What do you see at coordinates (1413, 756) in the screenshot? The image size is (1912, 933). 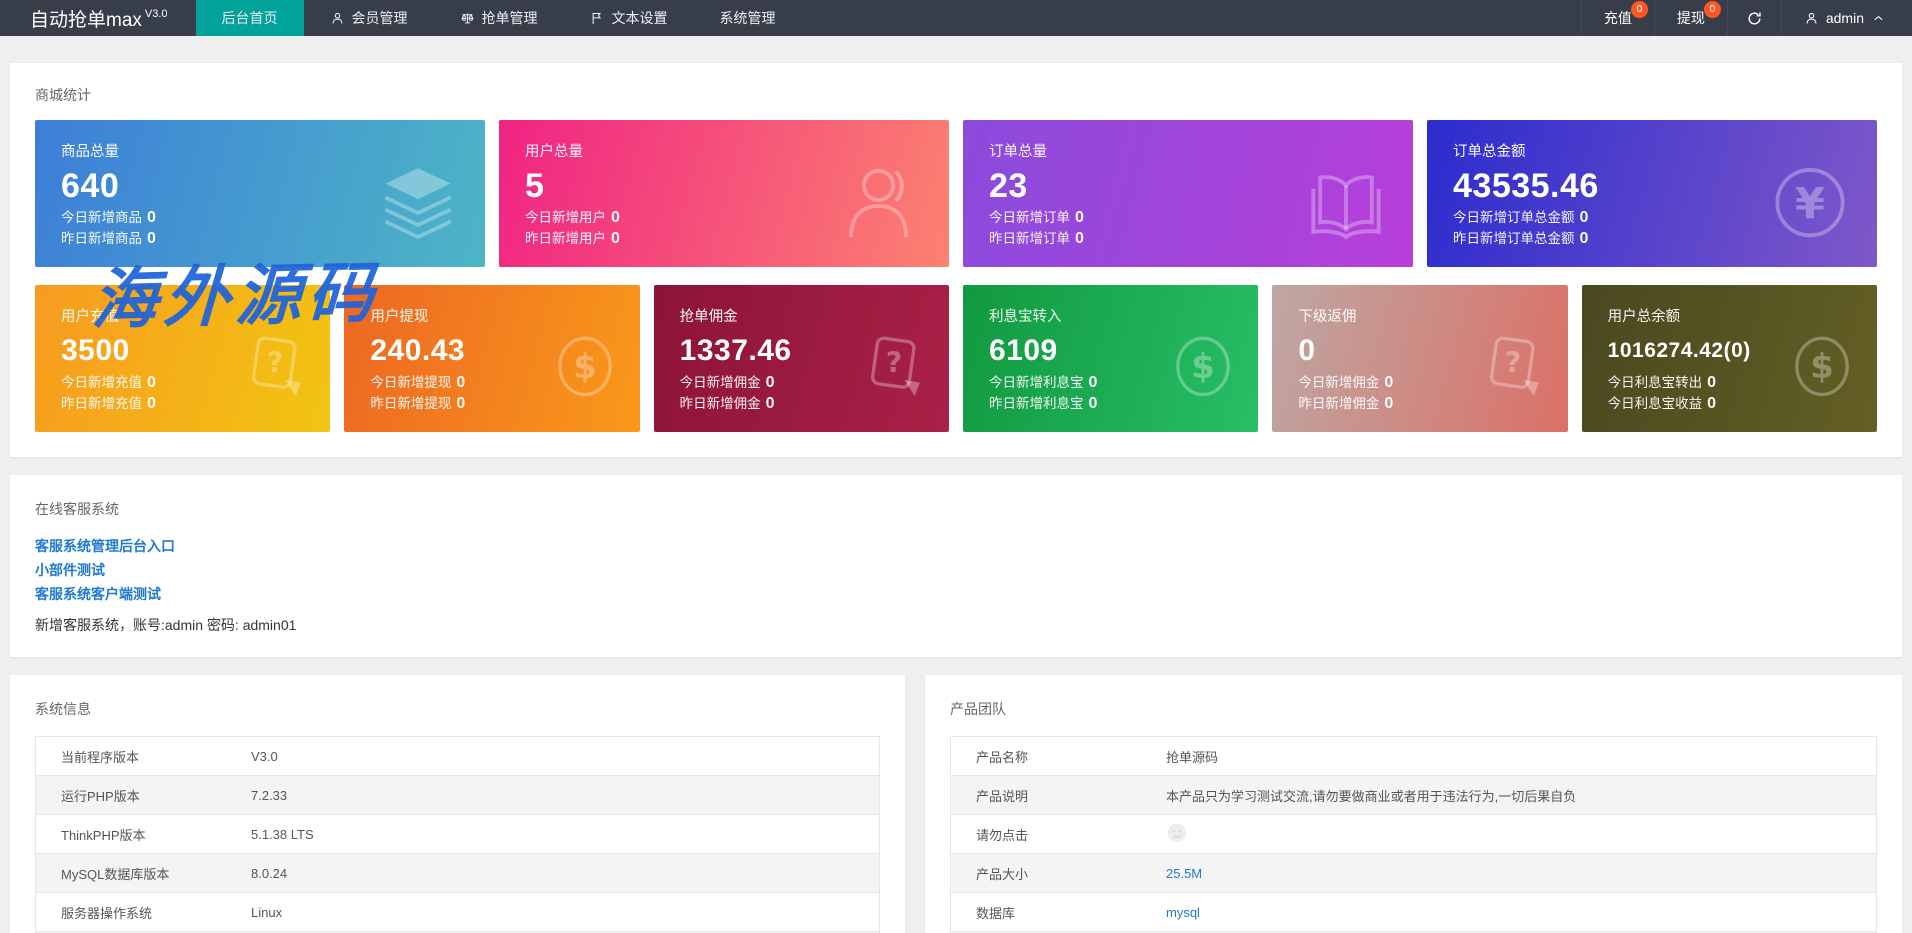 I see `table-row: 产品名称 抢单源码` at bounding box center [1413, 756].